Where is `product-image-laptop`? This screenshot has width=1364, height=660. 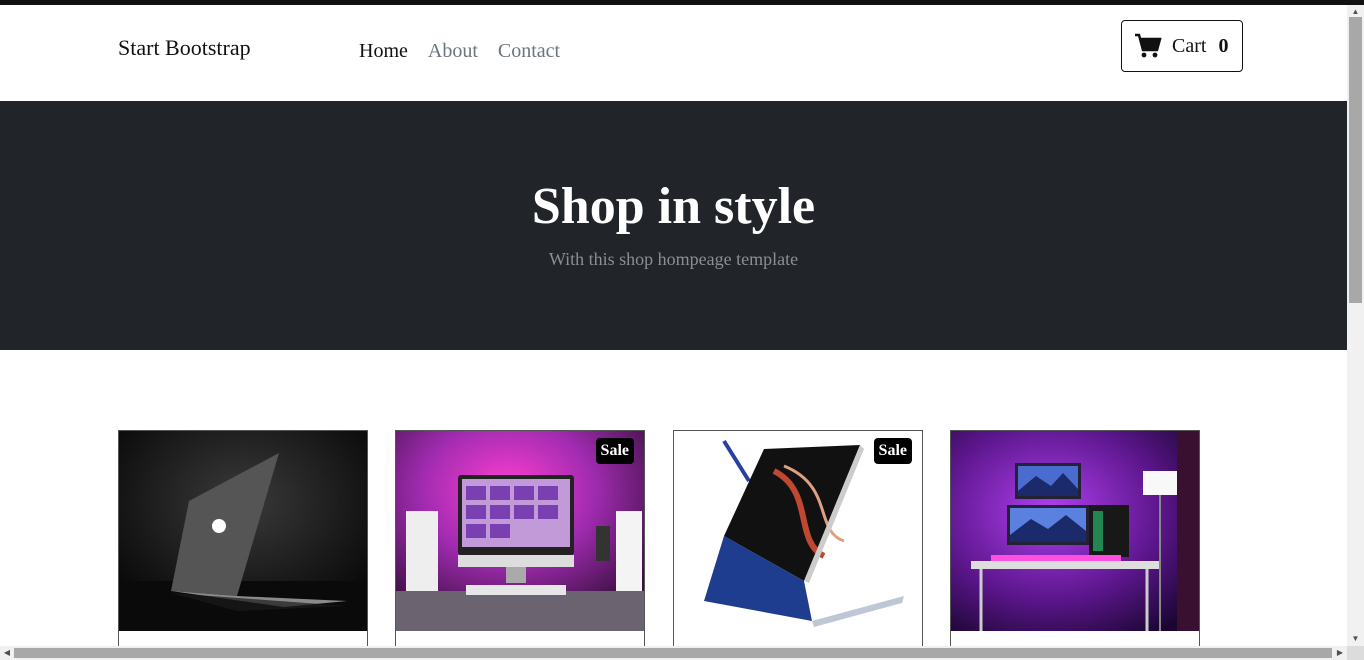
product-image-laptop is located at coordinates (243, 531).